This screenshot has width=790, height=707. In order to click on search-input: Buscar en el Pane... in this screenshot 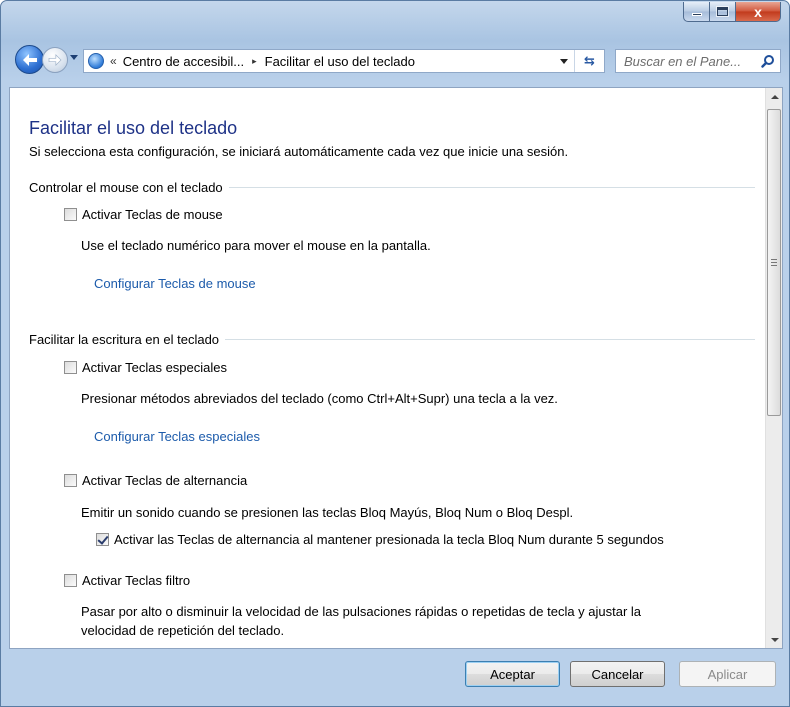, I will do `click(682, 61)`.